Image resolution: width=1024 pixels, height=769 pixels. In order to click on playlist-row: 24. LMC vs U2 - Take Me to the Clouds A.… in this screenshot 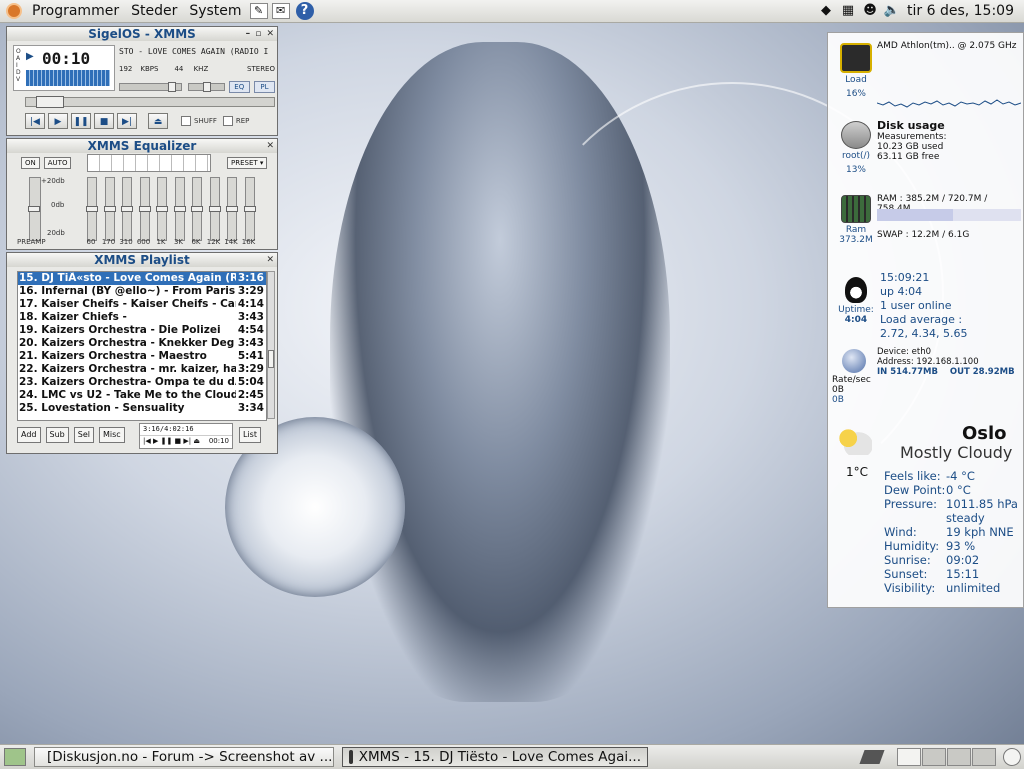, I will do `click(142, 395)`.